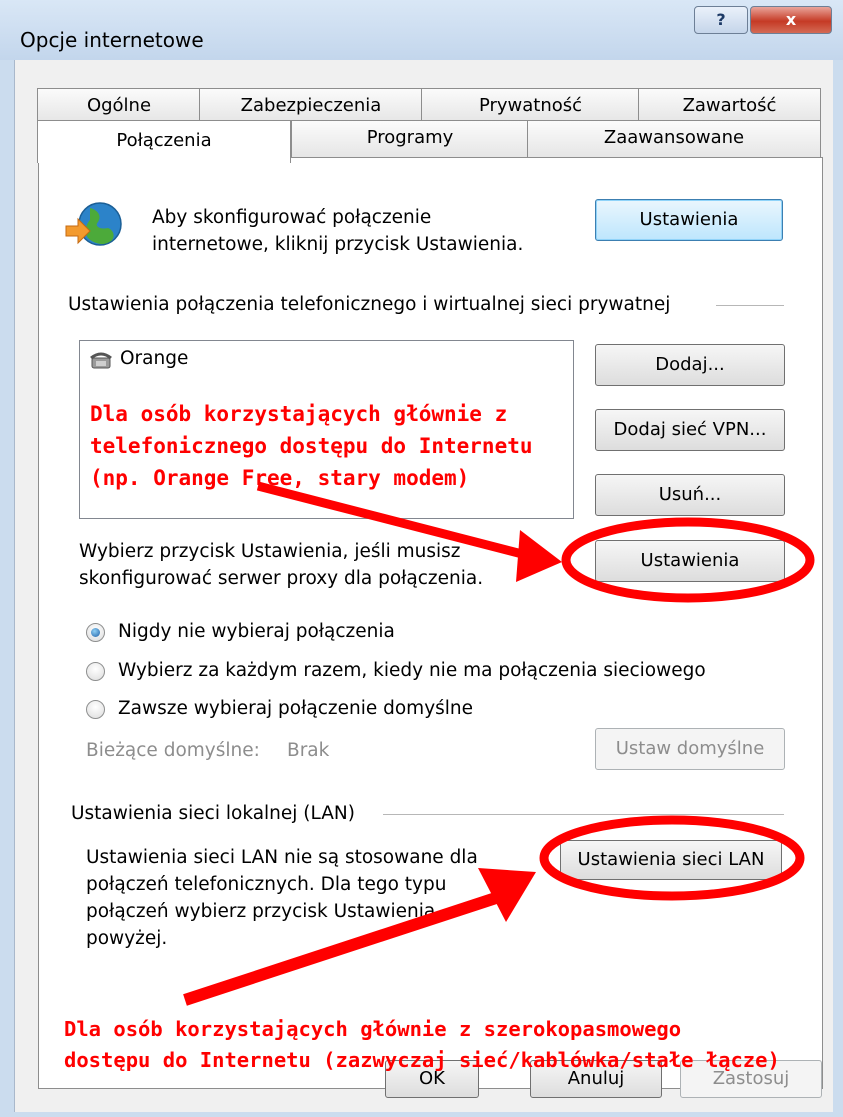 Image resolution: width=843 pixels, height=1117 pixels. I want to click on annotation-dialup-line2: telefonicznego dostępu do Internetu, so click(311, 446).